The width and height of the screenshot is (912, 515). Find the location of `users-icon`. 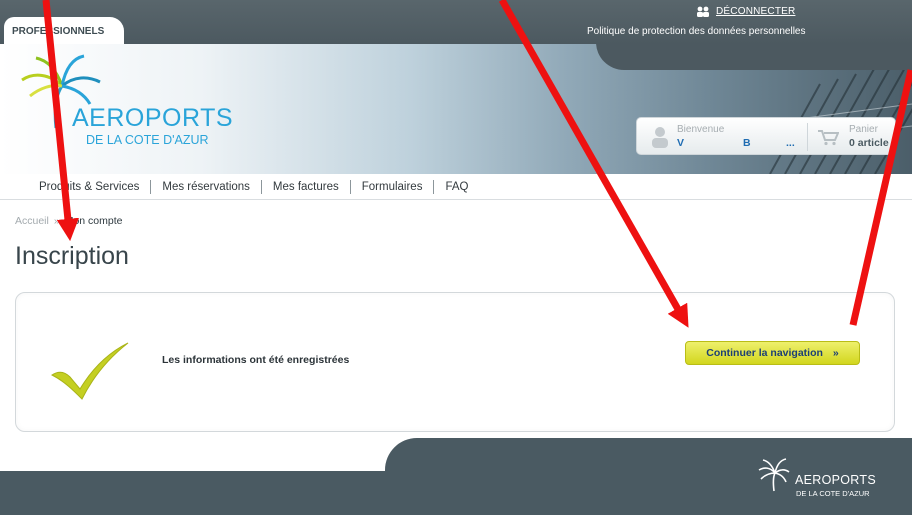

users-icon is located at coordinates (703, 11).